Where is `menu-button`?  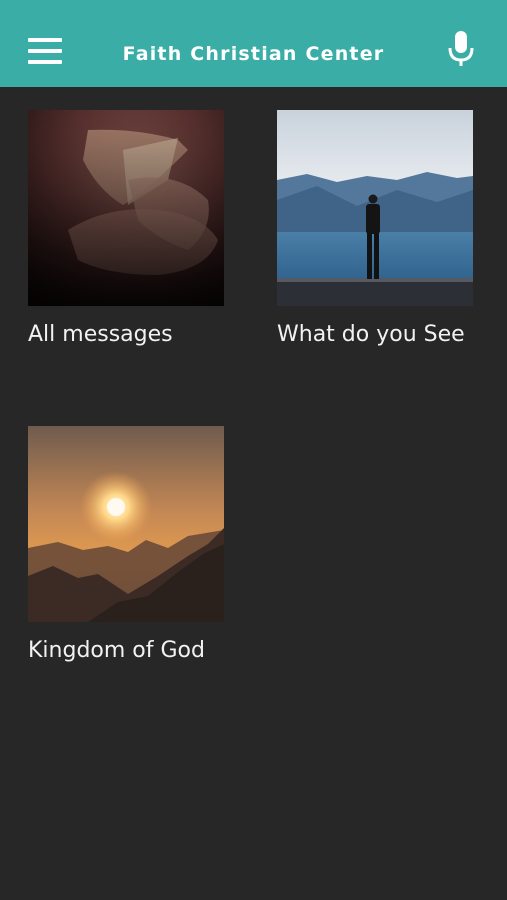 menu-button is located at coordinates (44, 52).